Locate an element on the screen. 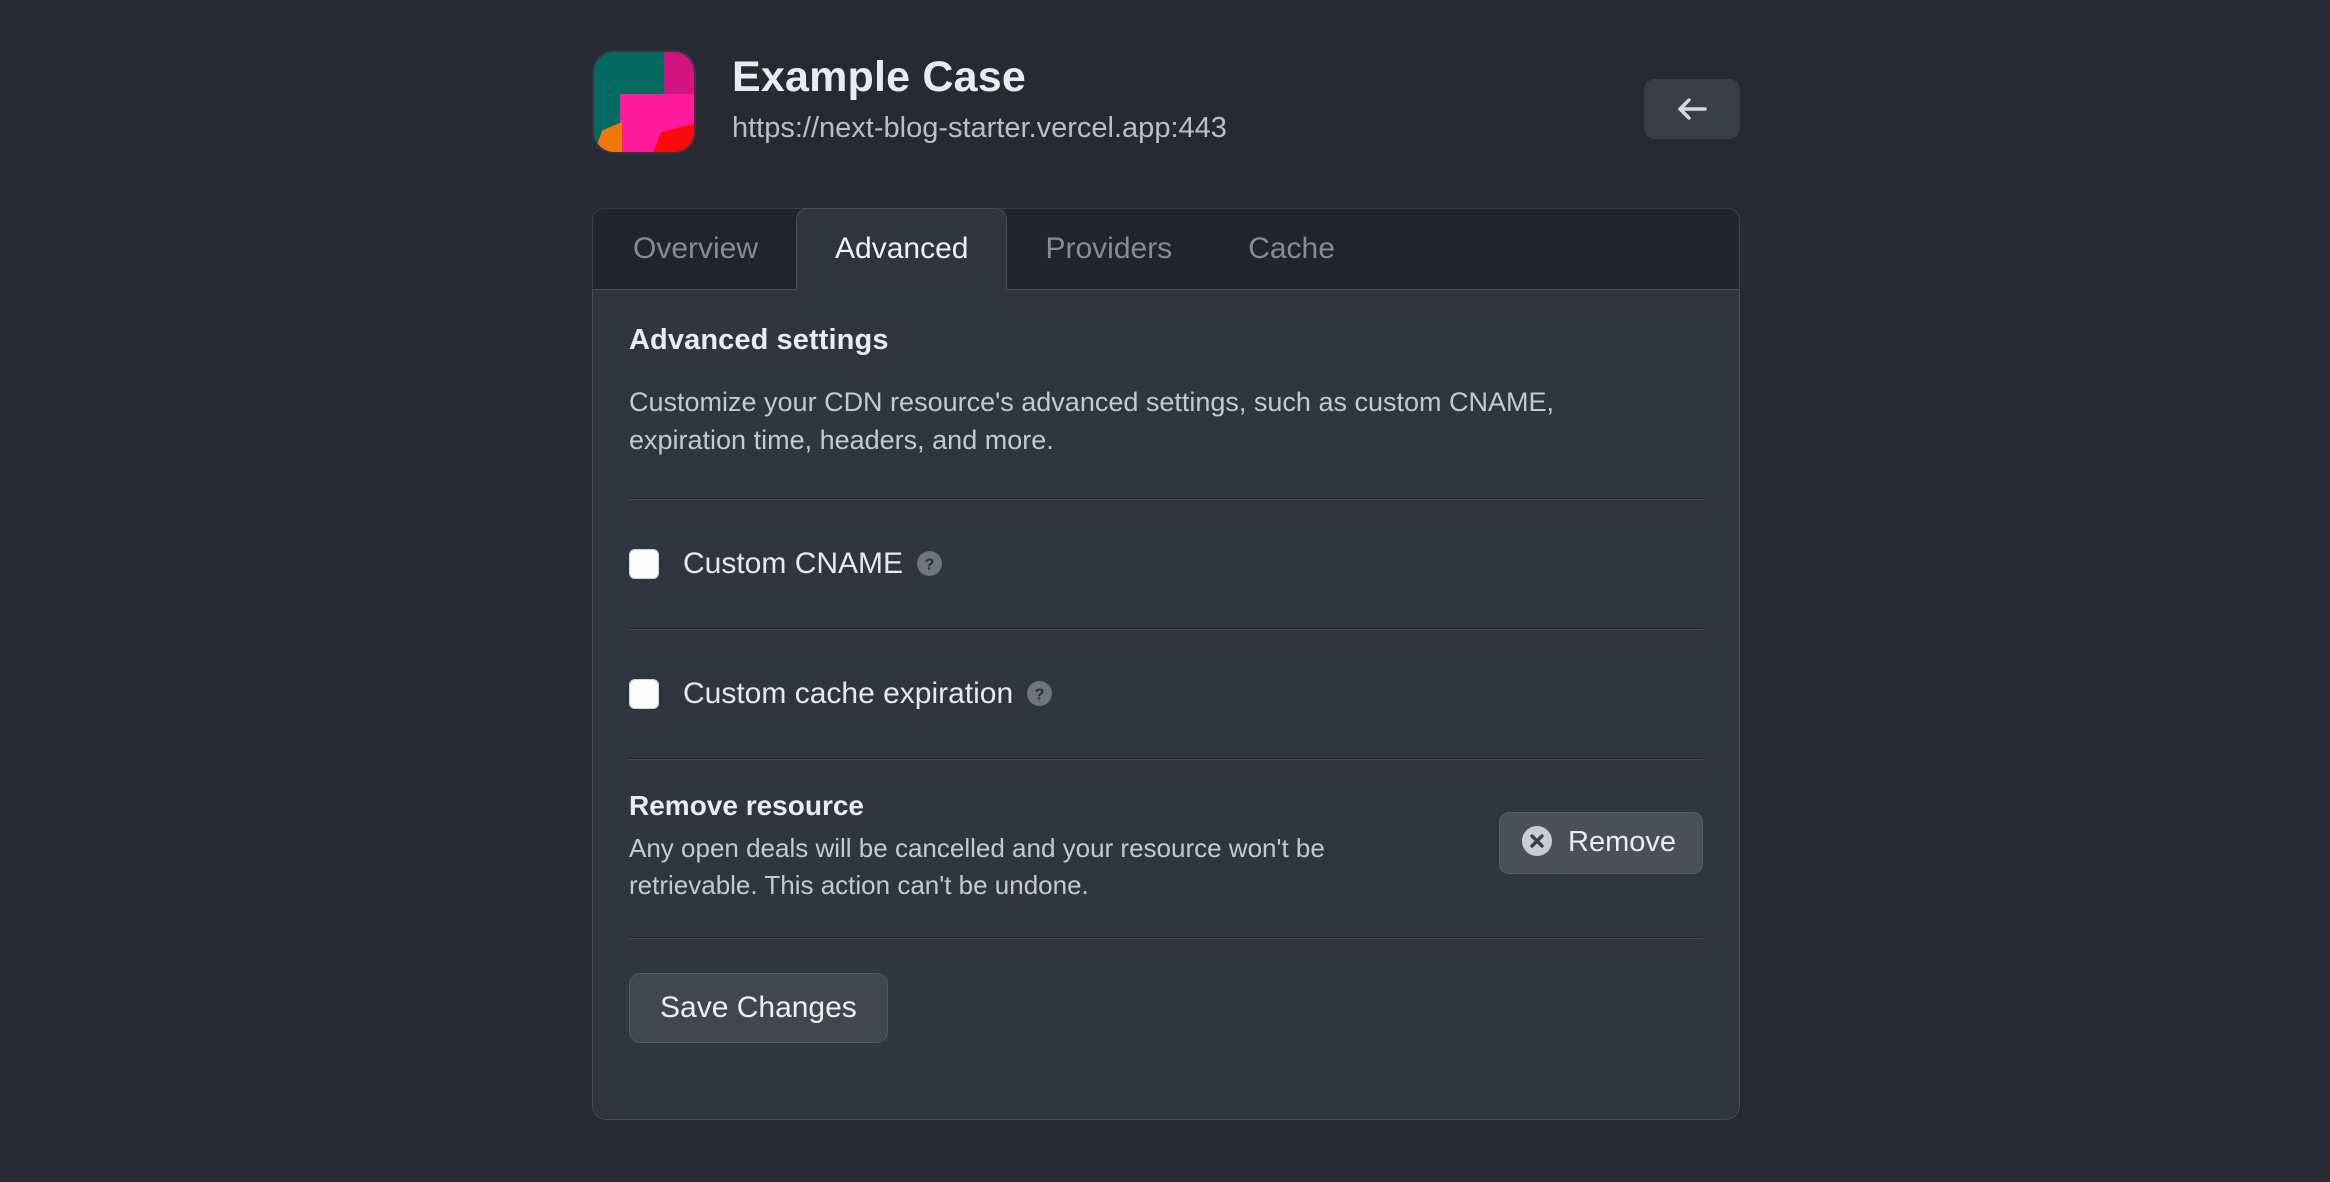  save-section: Save Changes is located at coordinates (1166, 991).